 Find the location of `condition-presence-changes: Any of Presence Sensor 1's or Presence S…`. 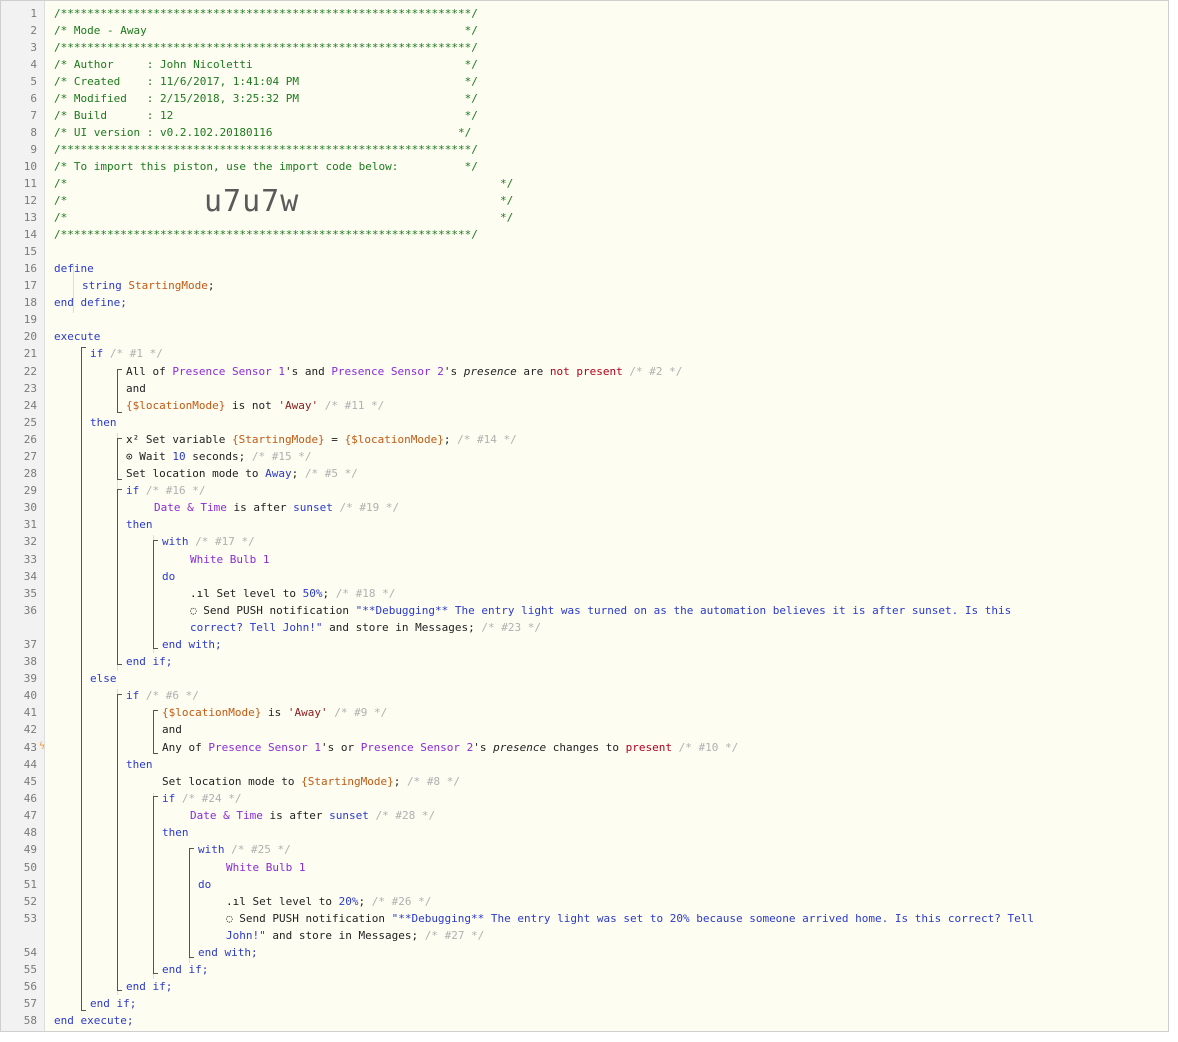

condition-presence-changes: Any of Presence Sensor 1's or Presence S… is located at coordinates (450, 747).